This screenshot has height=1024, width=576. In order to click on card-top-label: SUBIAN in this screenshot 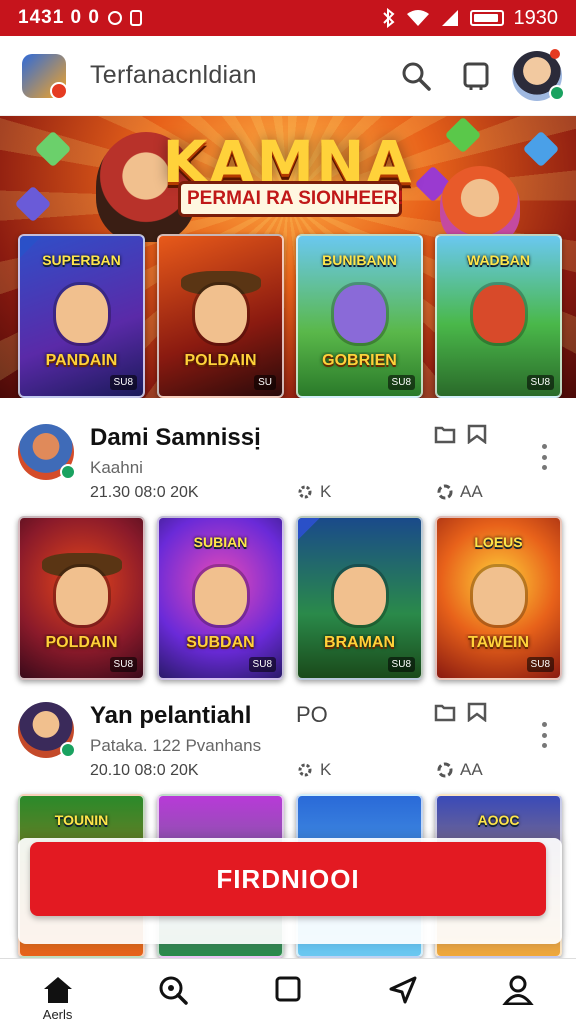, I will do `click(220, 542)`.